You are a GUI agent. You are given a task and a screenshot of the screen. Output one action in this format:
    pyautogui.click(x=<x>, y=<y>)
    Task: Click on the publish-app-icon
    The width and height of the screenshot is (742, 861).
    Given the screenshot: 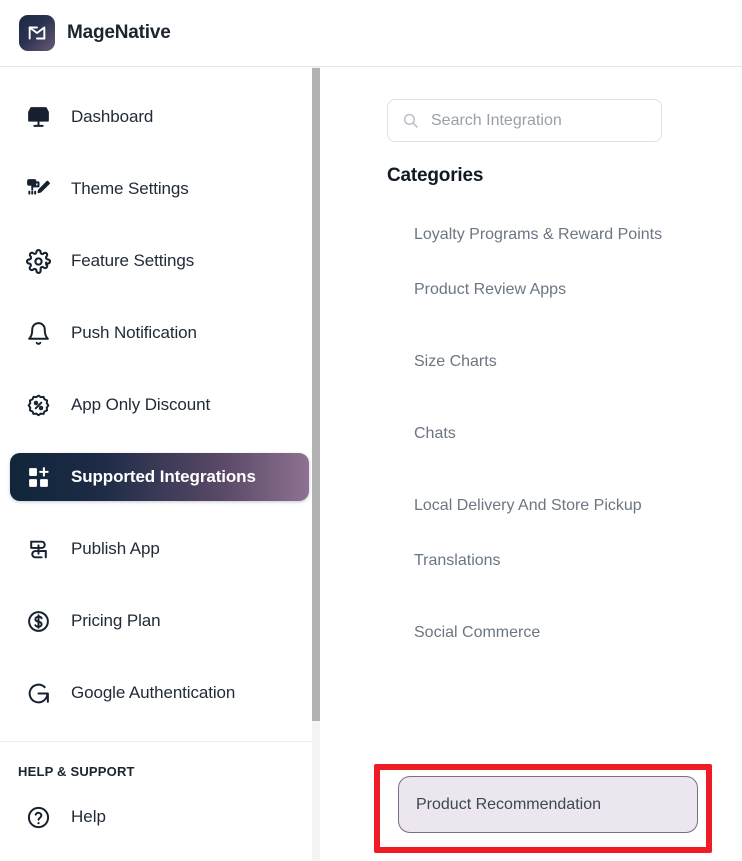 What is the action you would take?
    pyautogui.click(x=38, y=549)
    